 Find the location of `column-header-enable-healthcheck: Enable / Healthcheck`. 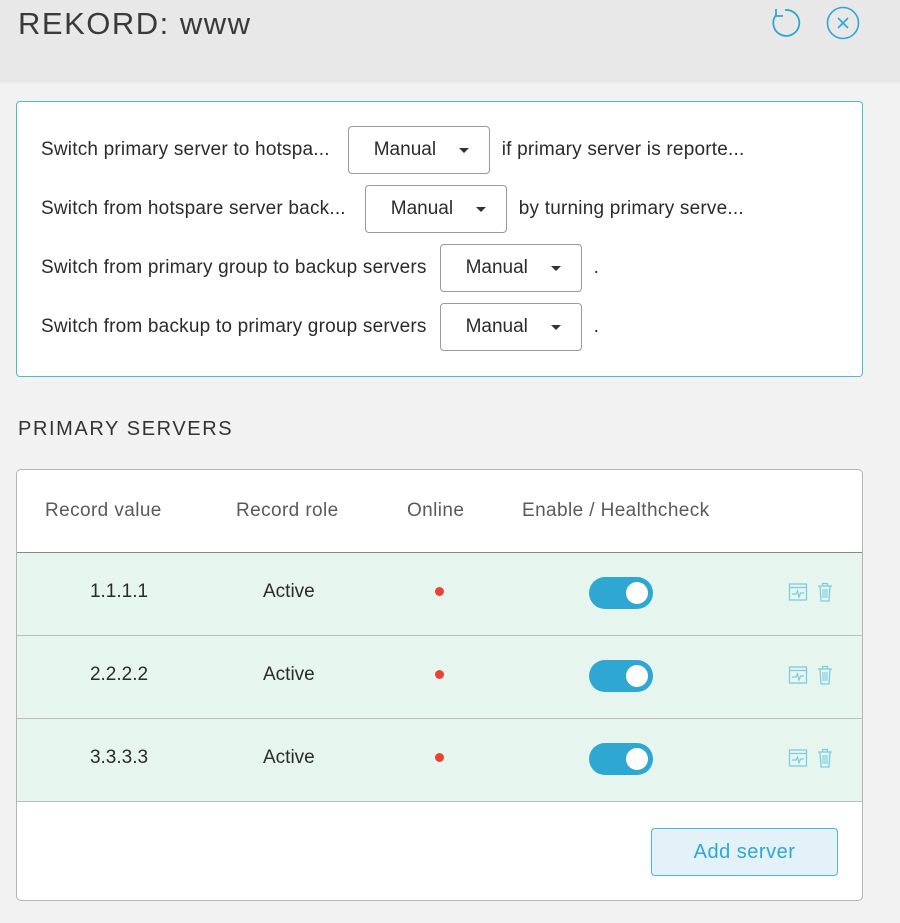

column-header-enable-healthcheck: Enable / Healthcheck is located at coordinates (616, 510).